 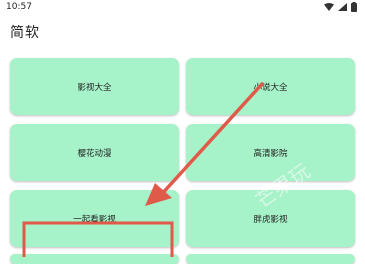 I want to click on tile-yingshi-daquan: 影视大全, so click(x=94, y=86).